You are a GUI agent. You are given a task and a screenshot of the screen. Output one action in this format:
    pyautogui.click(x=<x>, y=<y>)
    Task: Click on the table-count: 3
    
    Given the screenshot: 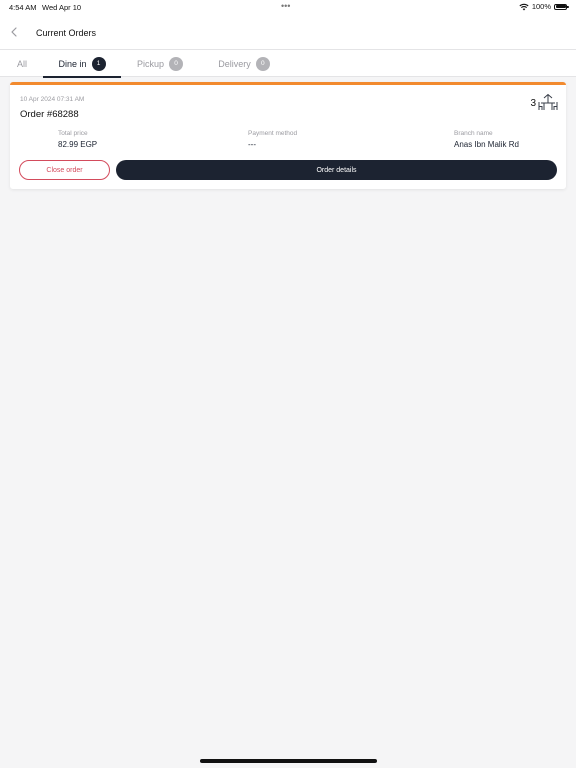 What is the action you would take?
    pyautogui.click(x=533, y=103)
    